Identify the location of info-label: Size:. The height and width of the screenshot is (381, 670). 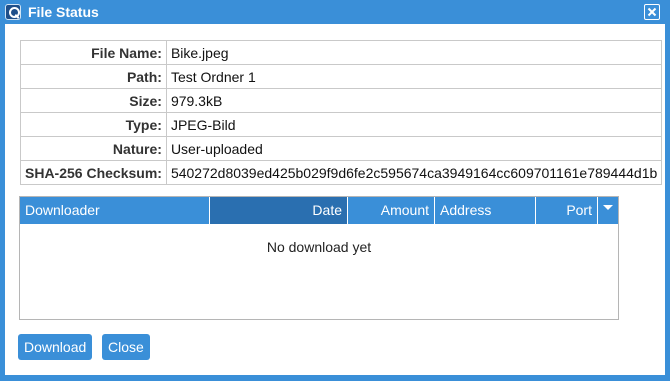
(93, 100).